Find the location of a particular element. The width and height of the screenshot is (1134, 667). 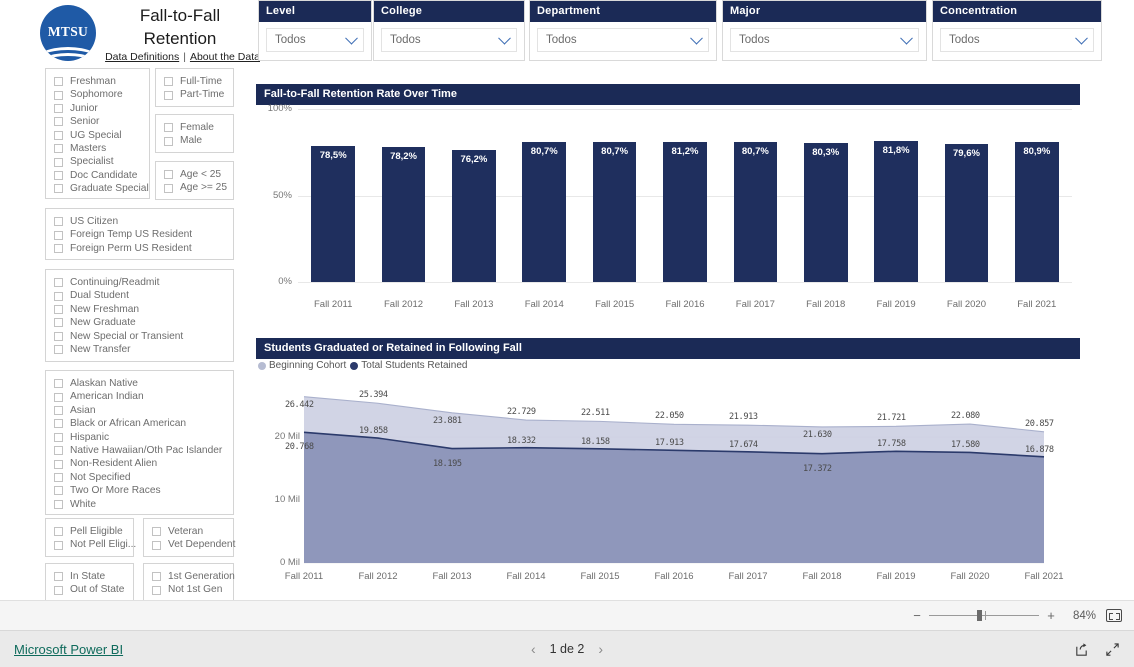

filter-item-1st-generation: 1st Generation is located at coordinates (193, 576).